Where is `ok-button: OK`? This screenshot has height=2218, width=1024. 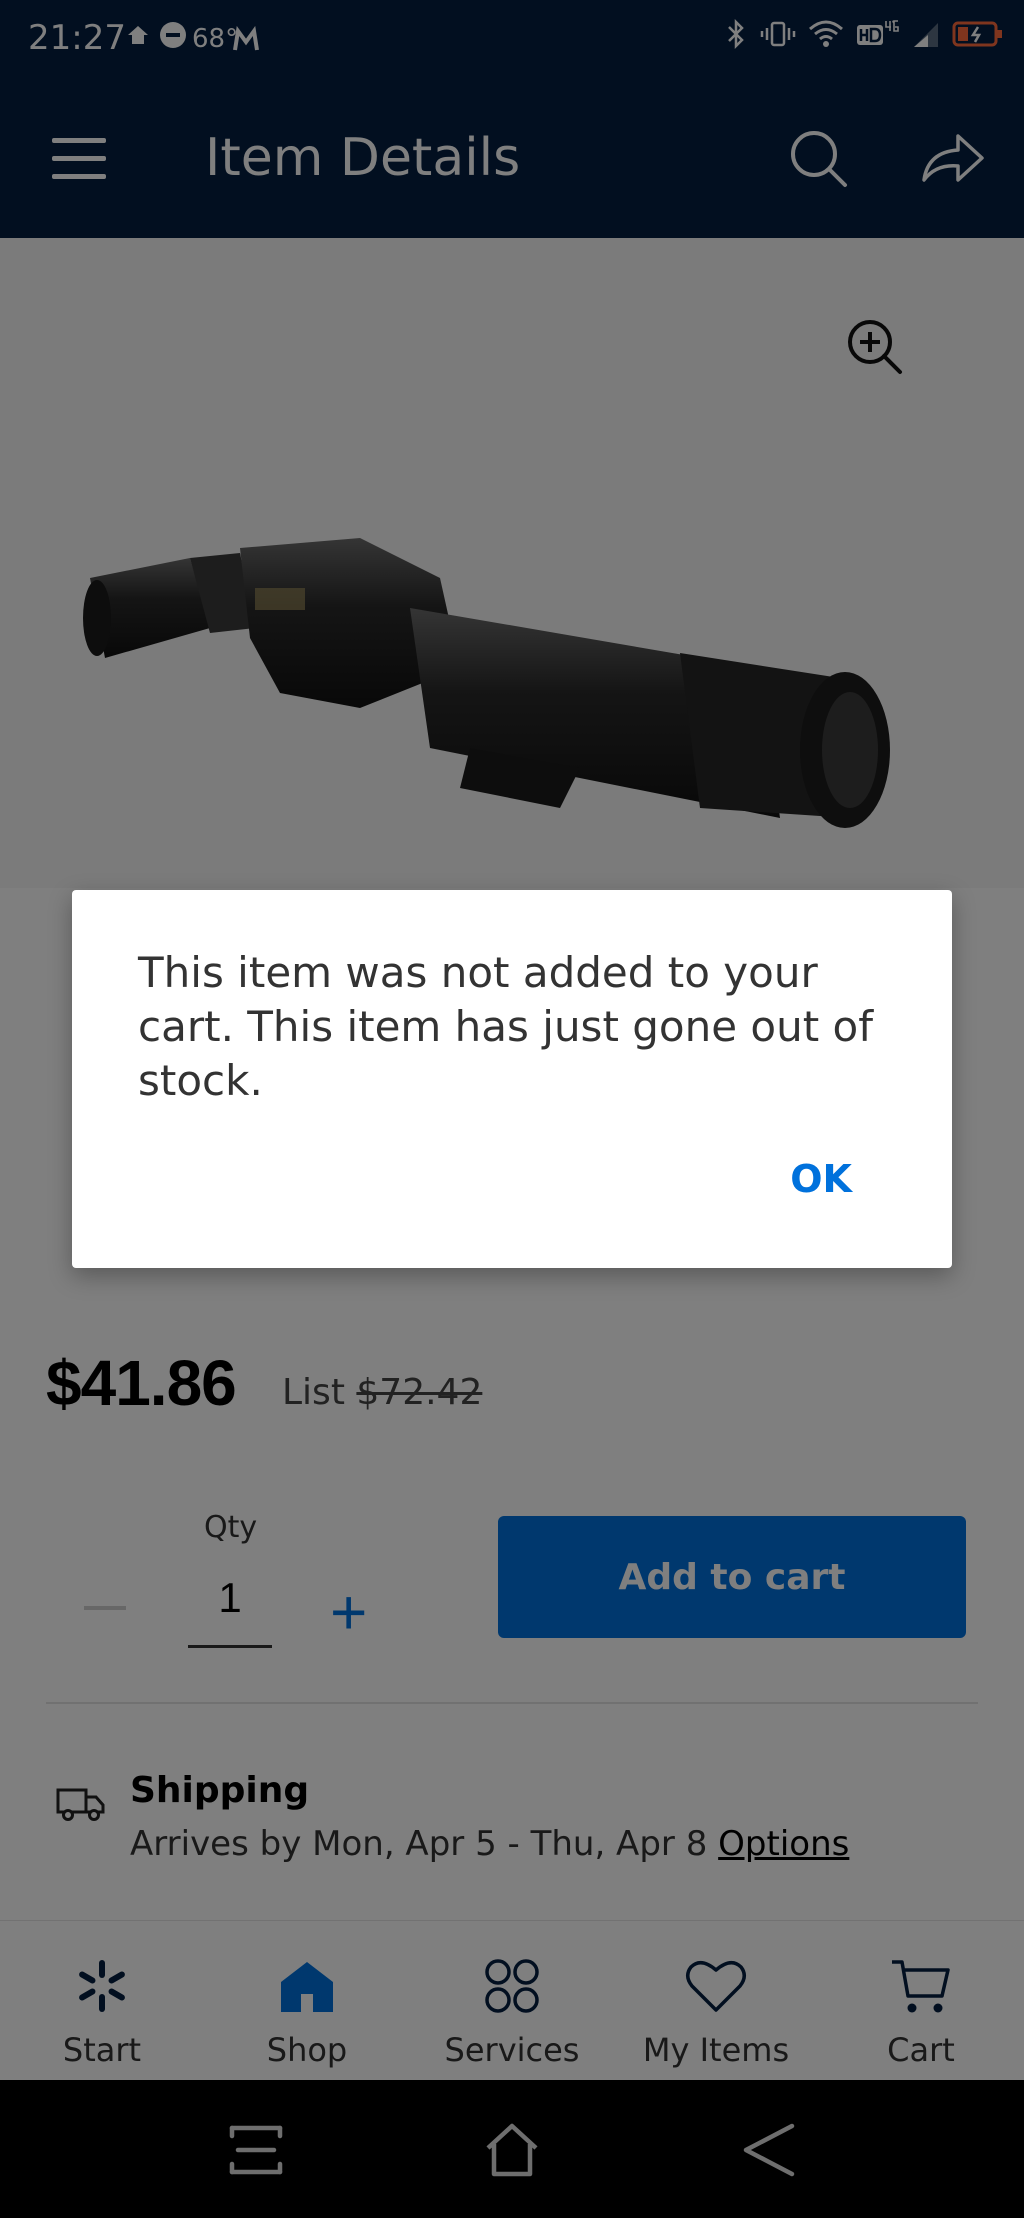
ok-button: OK is located at coordinates (821, 1179).